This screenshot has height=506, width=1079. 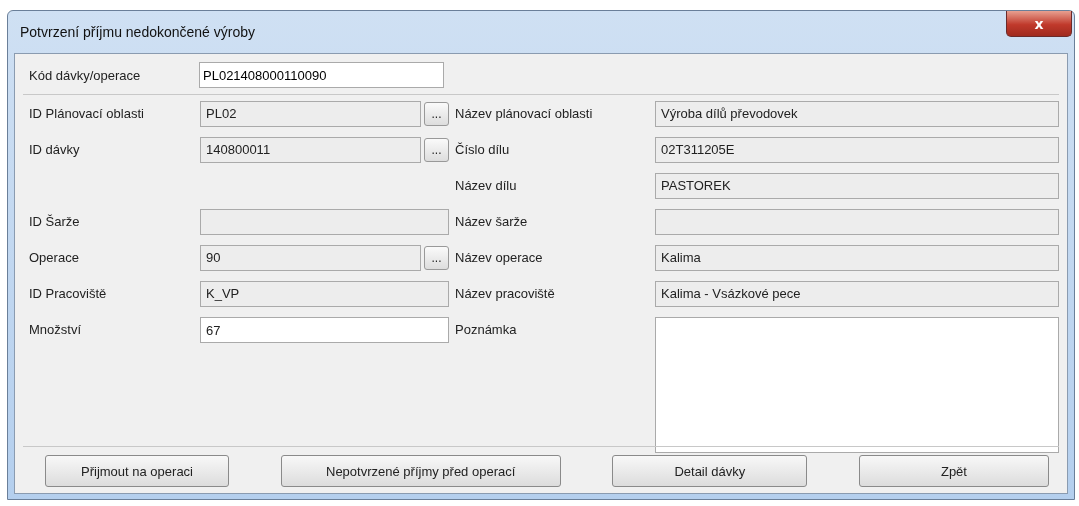 What do you see at coordinates (483, 149) in the screenshot?
I see `field-label: Číslo dílu` at bounding box center [483, 149].